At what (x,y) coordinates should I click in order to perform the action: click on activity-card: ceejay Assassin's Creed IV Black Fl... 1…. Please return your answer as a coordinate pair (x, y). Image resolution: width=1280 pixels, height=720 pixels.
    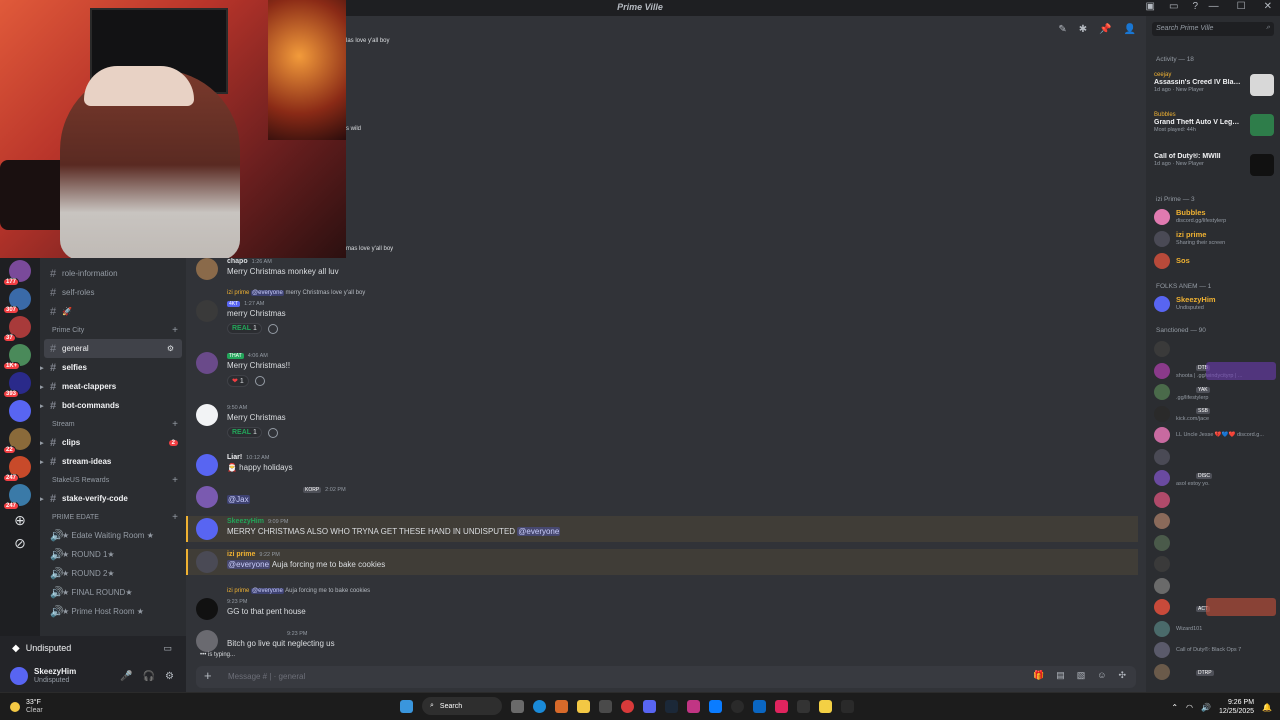
    Looking at the image, I should click on (1215, 89).